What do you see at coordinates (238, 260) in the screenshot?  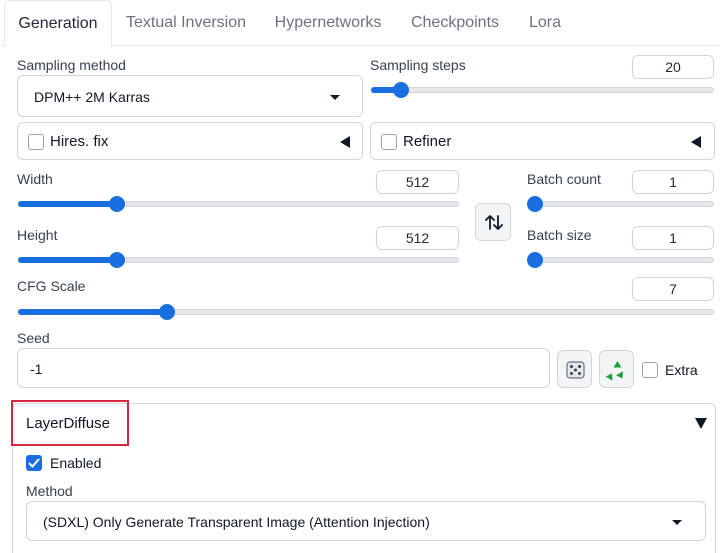 I see `height-slider` at bounding box center [238, 260].